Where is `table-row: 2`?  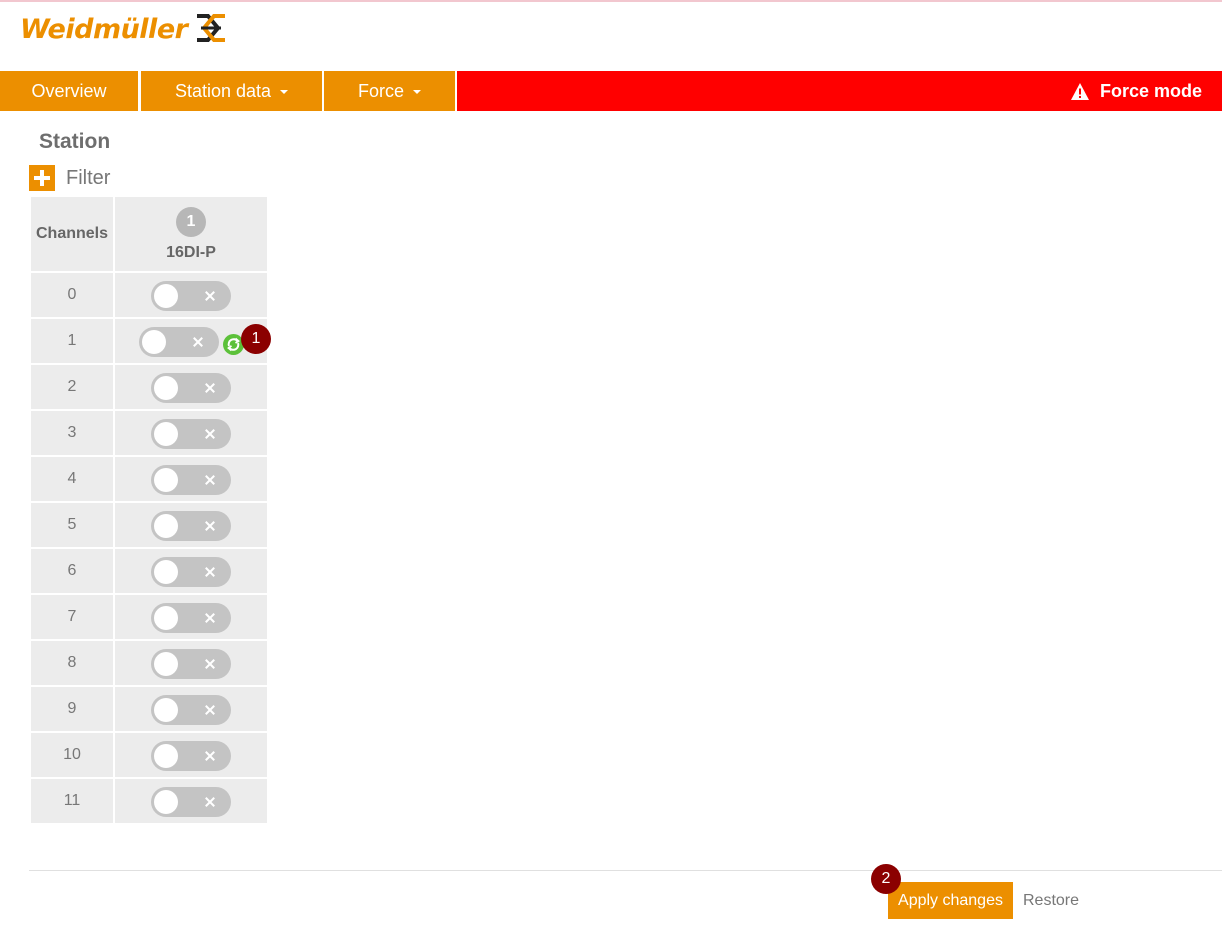 table-row: 2 is located at coordinates (149, 387).